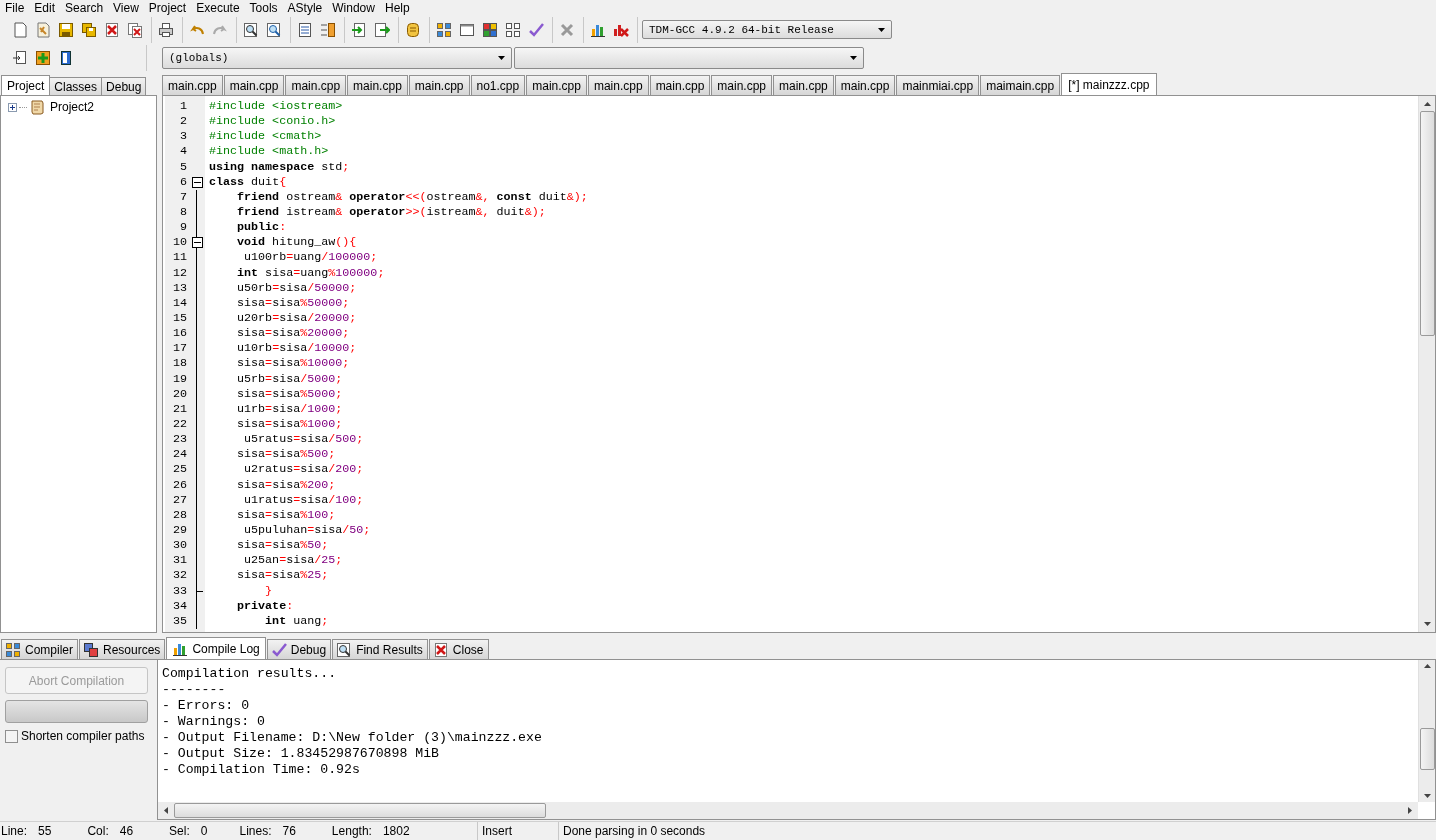 The width and height of the screenshot is (1436, 840). Describe the element at coordinates (179, 273) in the screenshot. I see `line-number: 12` at that location.